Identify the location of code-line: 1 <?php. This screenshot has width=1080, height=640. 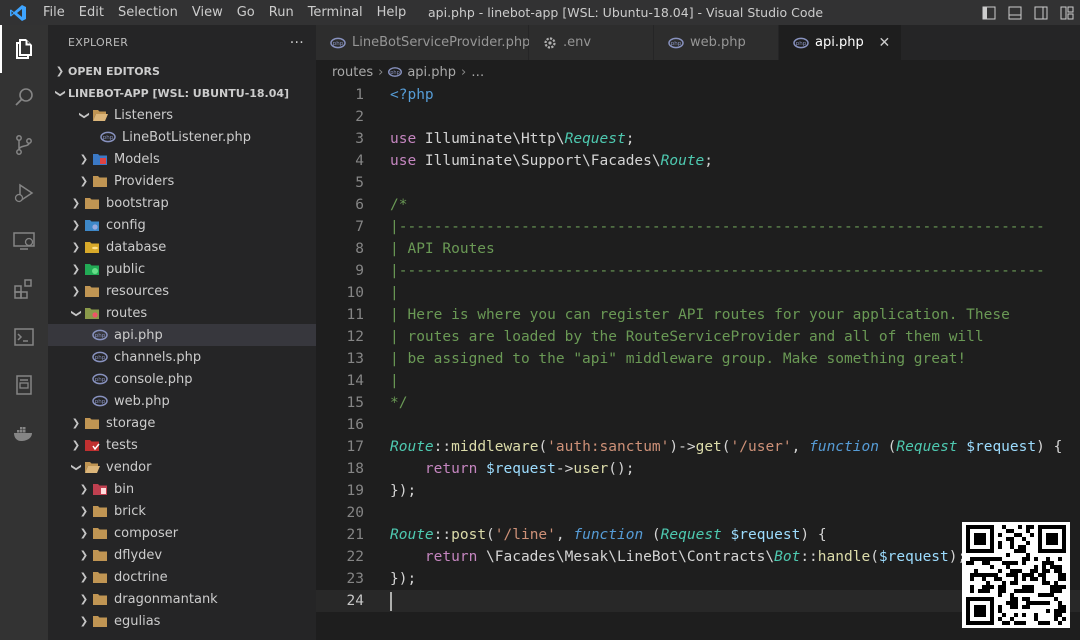
(698, 95).